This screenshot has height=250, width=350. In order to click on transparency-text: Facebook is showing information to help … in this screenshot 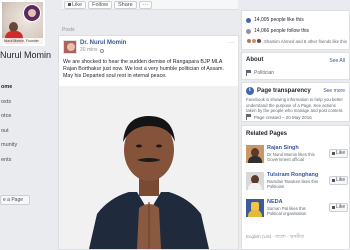, I will do `click(295, 105)`.